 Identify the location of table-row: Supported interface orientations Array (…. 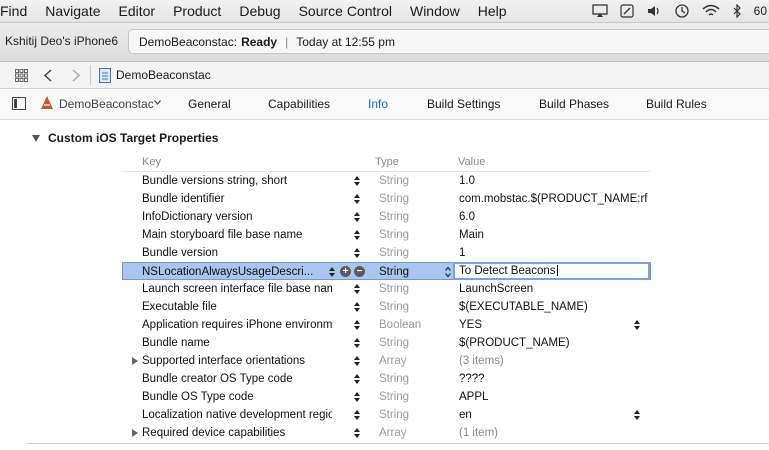
(387, 361).